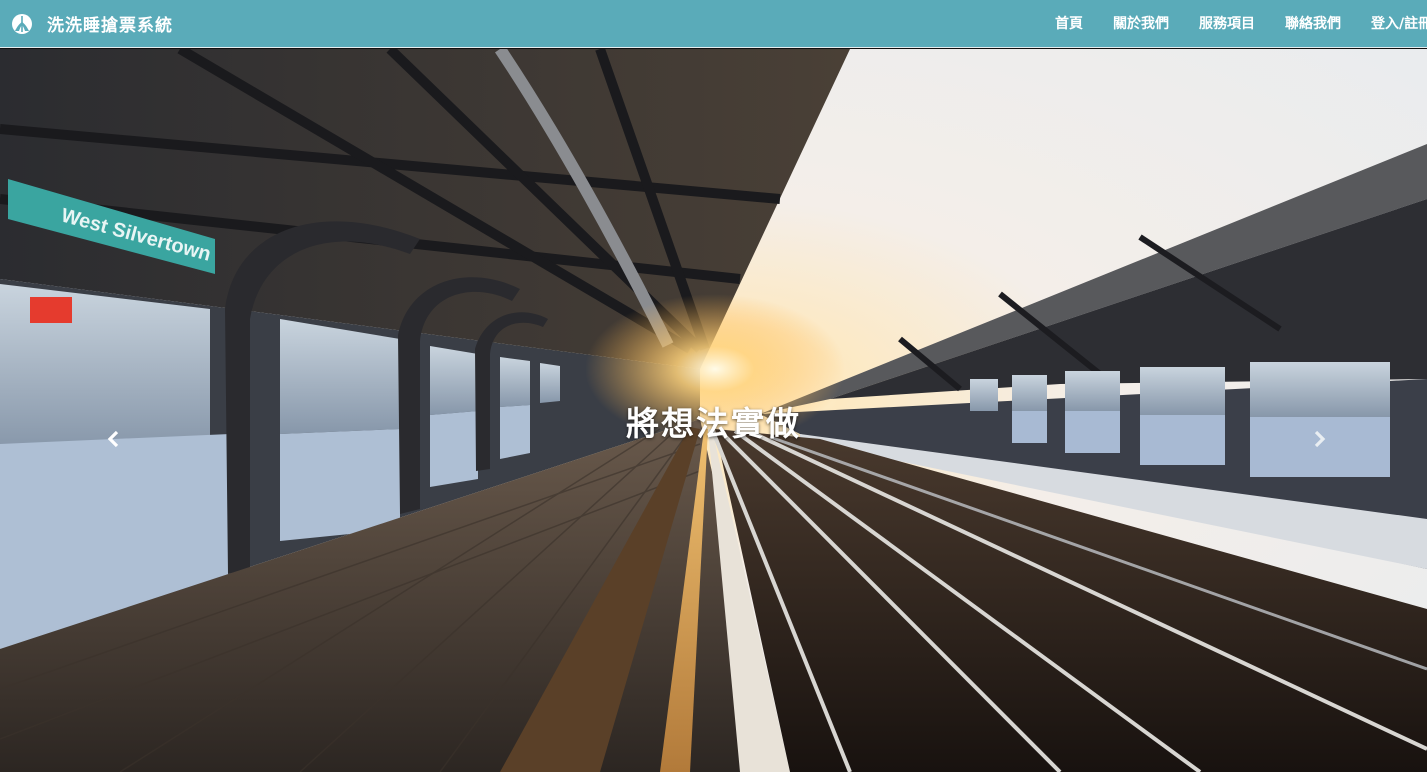  What do you see at coordinates (110, 26) in the screenshot?
I see `brand-title: 洗洗睡搶票系統` at bounding box center [110, 26].